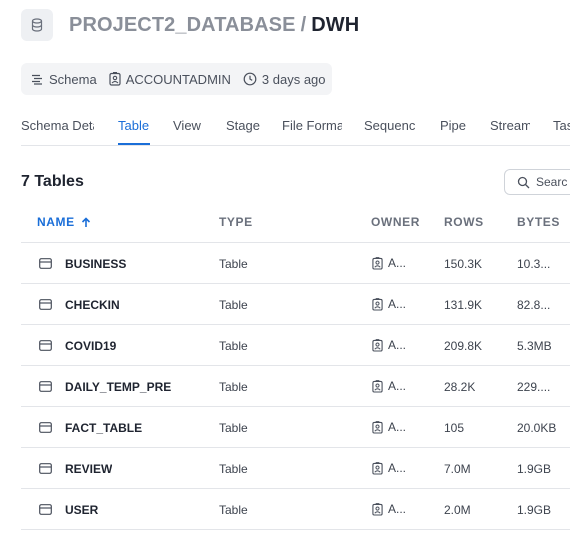  Describe the element at coordinates (115, 79) in the screenshot. I see `user-badge-icon` at that location.